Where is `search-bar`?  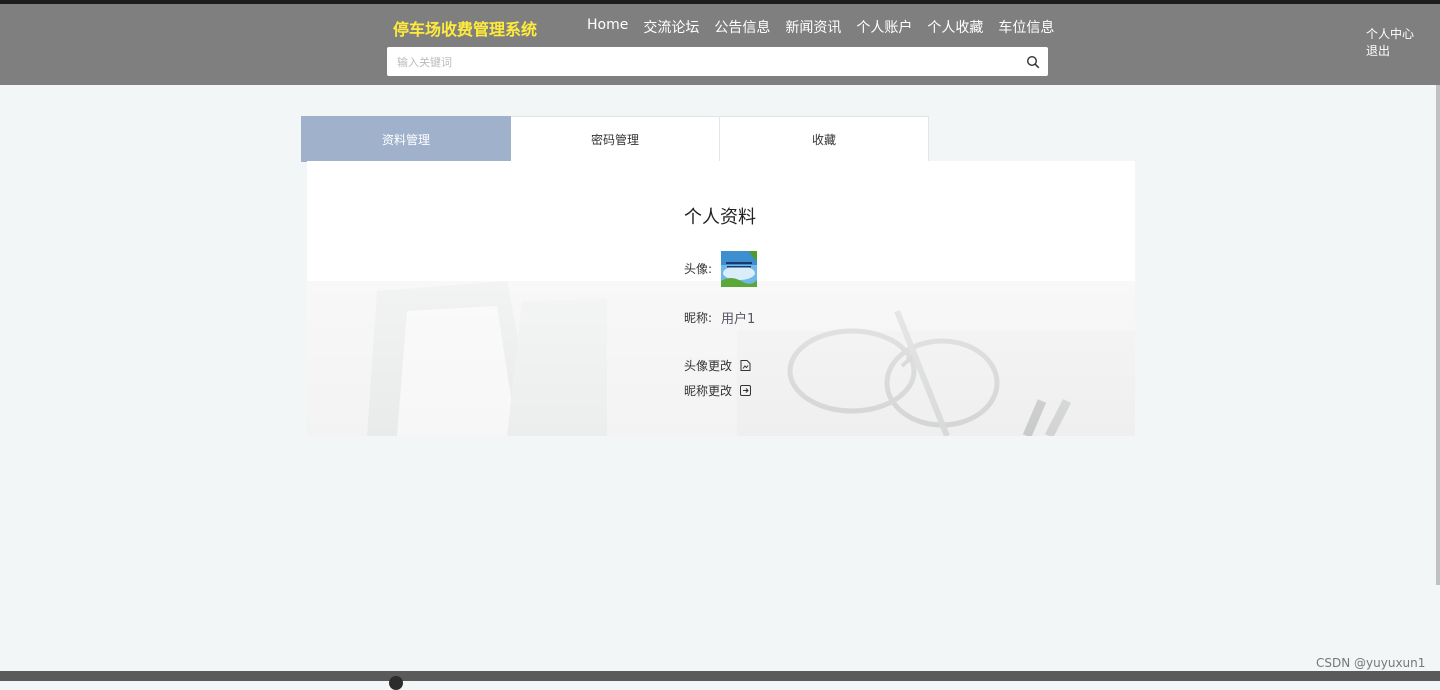 search-bar is located at coordinates (717, 61).